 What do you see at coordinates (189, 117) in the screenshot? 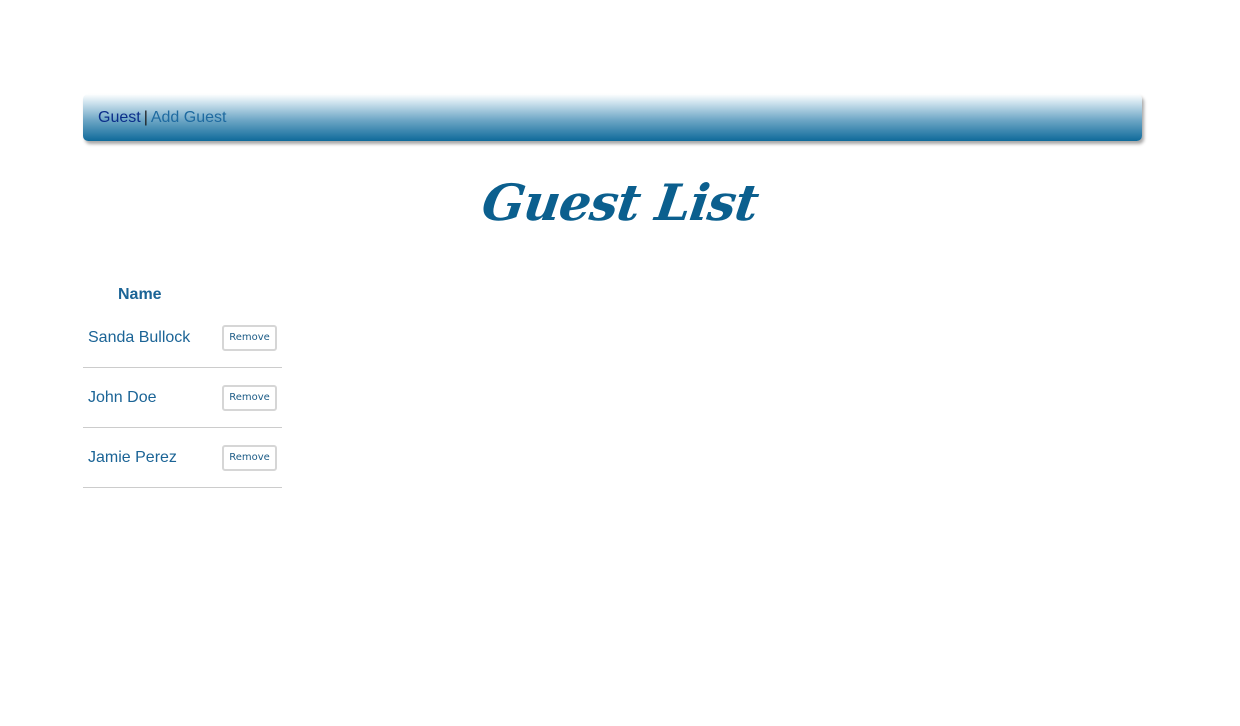
I see `nav-add-guest-link: Add Guest` at bounding box center [189, 117].